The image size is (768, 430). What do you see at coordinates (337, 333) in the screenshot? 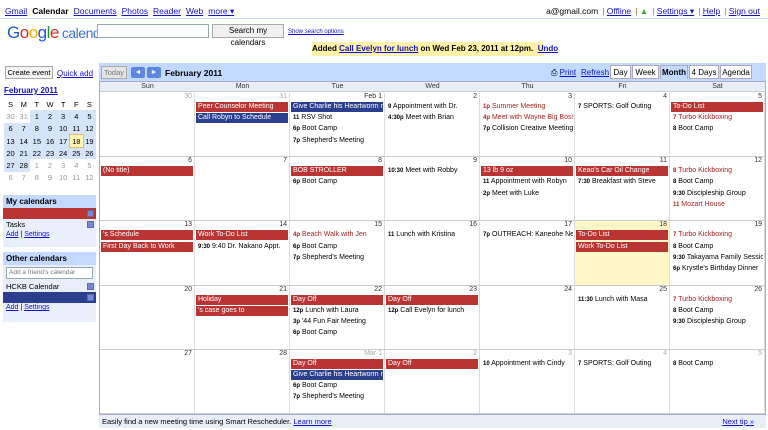
I see `calendar-event: 6p Boot Camp` at bounding box center [337, 333].